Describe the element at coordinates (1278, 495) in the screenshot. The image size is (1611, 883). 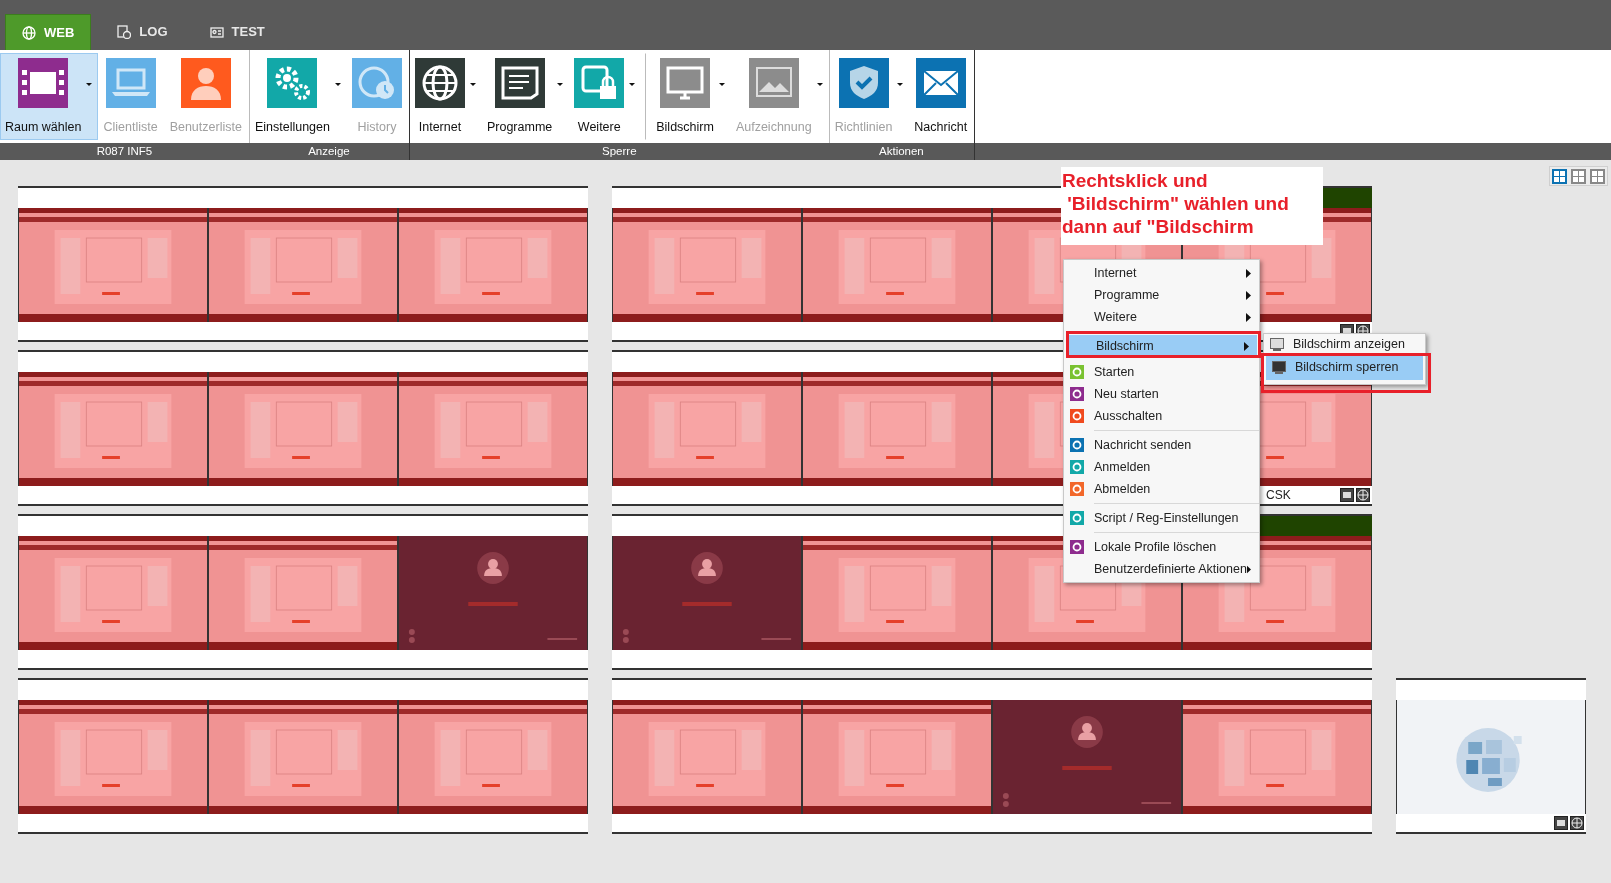
I see `client-name: CSK` at that location.